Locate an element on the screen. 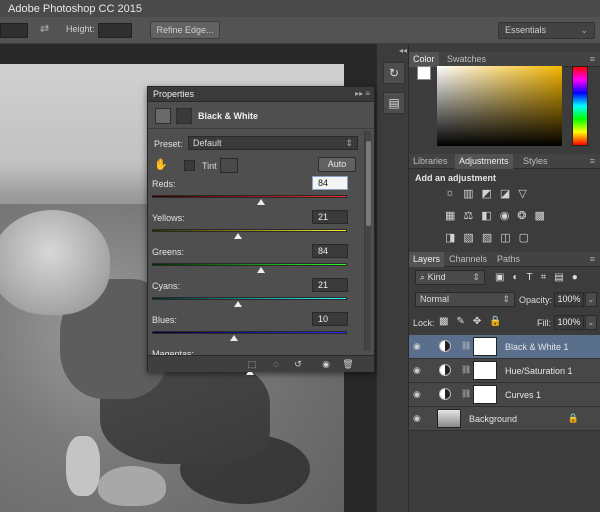 Image resolution: width=600 pixels, height=512 pixels. layer-filter-select: ⌕ Kind ⇕ is located at coordinates (450, 277).